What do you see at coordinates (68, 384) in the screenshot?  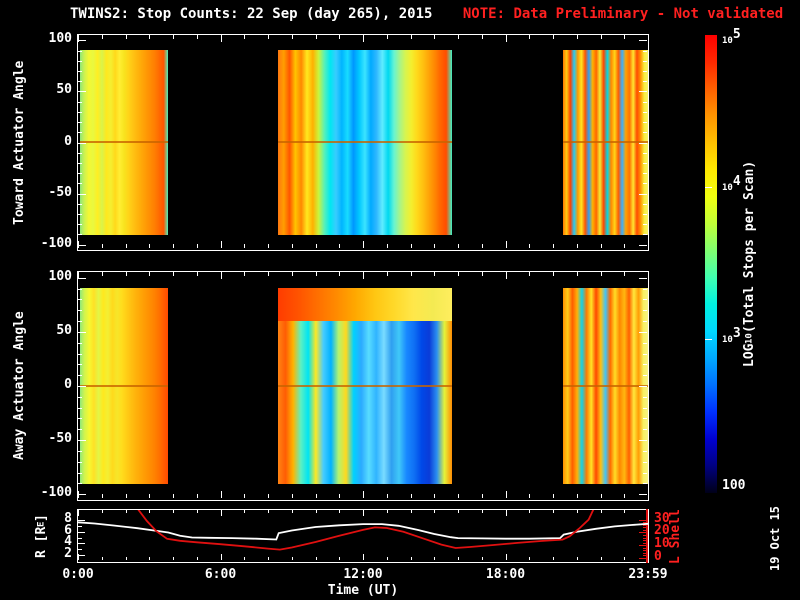 I see `y-tick-label: 0` at bounding box center [68, 384].